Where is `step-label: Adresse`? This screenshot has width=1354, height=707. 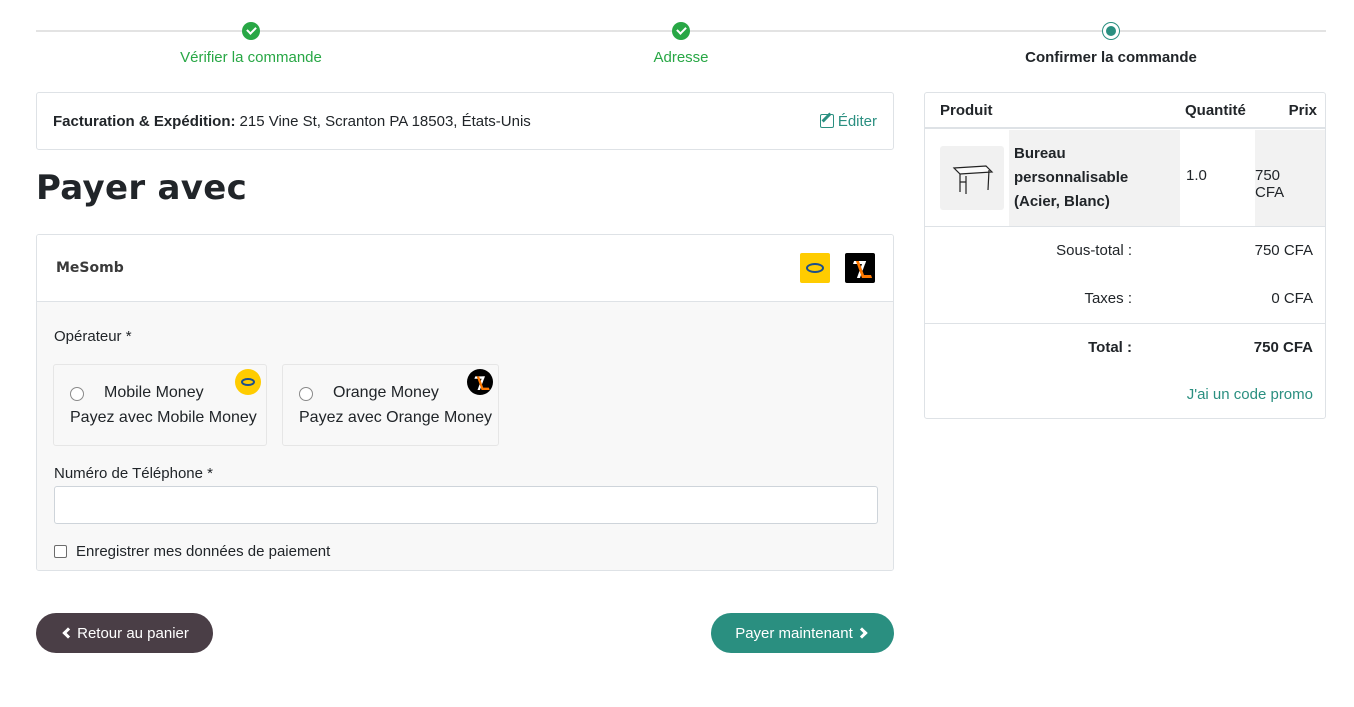 step-label: Adresse is located at coordinates (681, 57).